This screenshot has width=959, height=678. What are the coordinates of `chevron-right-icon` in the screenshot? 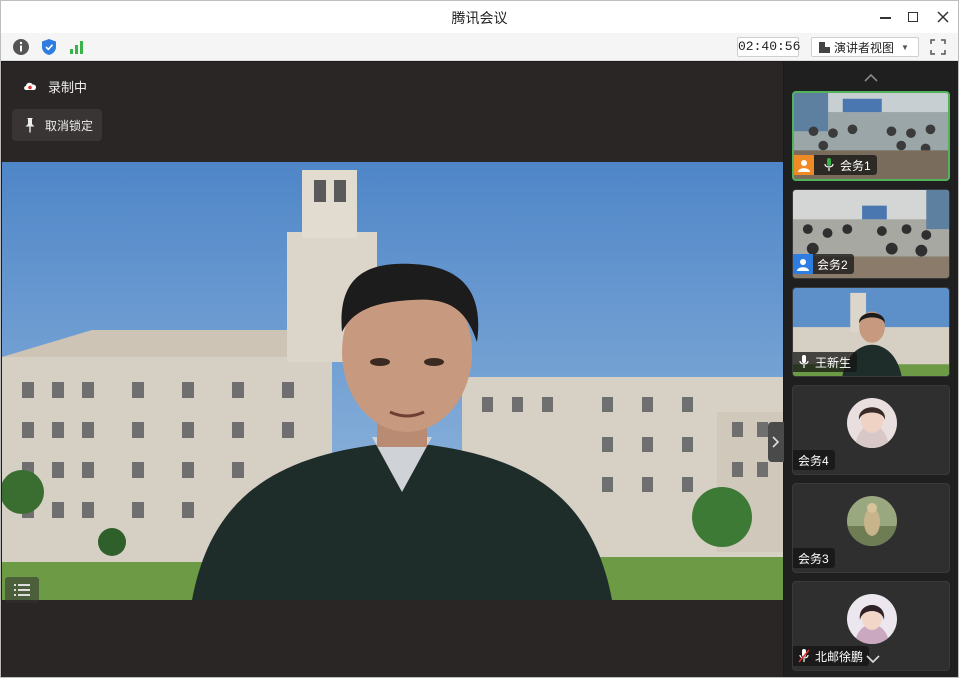 It's located at (776, 442).